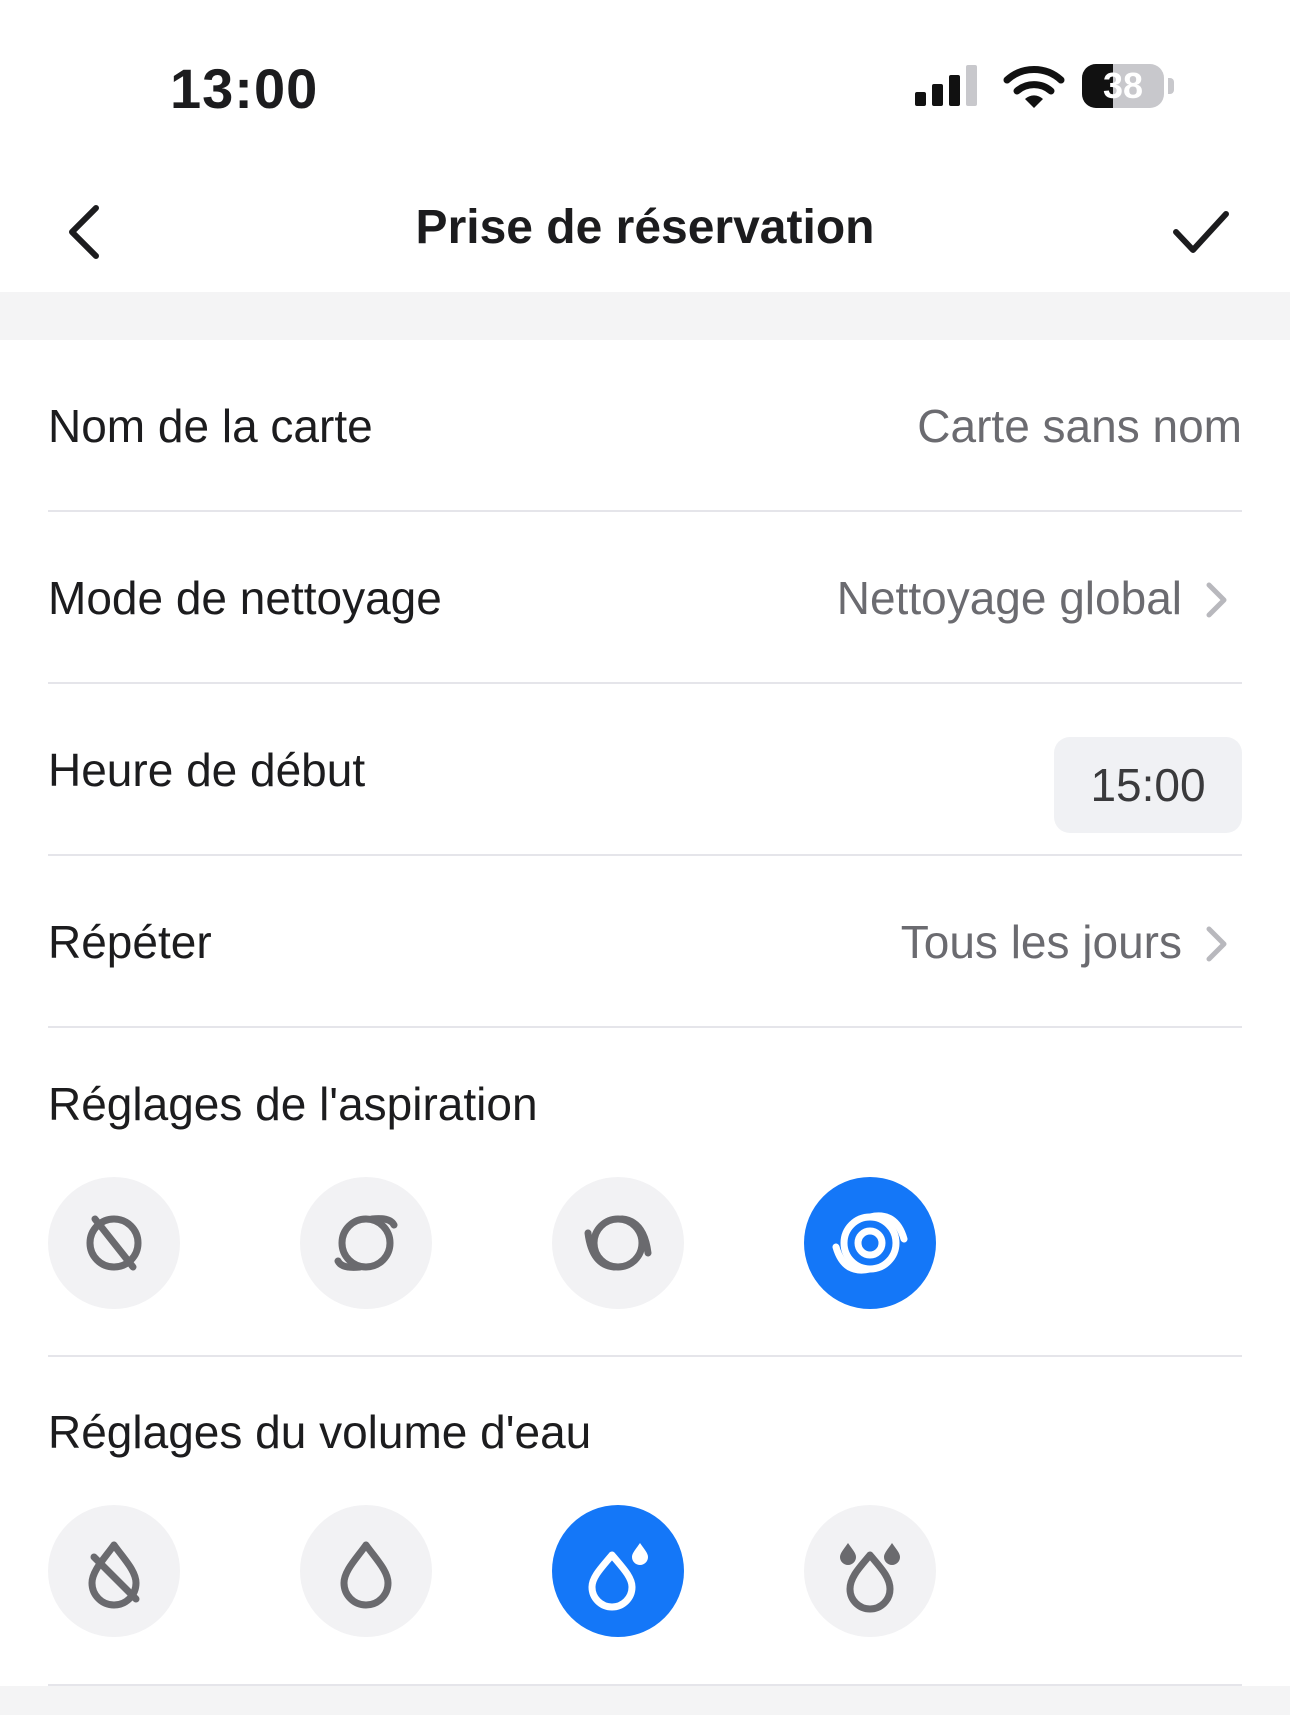  What do you see at coordinates (130, 942) in the screenshot?
I see `repeat-label: Répéter` at bounding box center [130, 942].